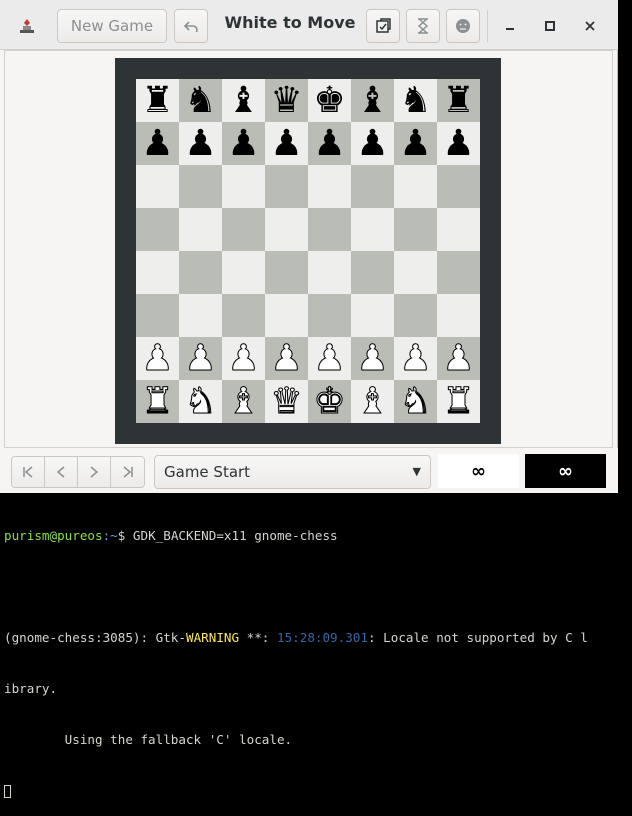  What do you see at coordinates (458, 315) in the screenshot?
I see `square-h3` at bounding box center [458, 315].